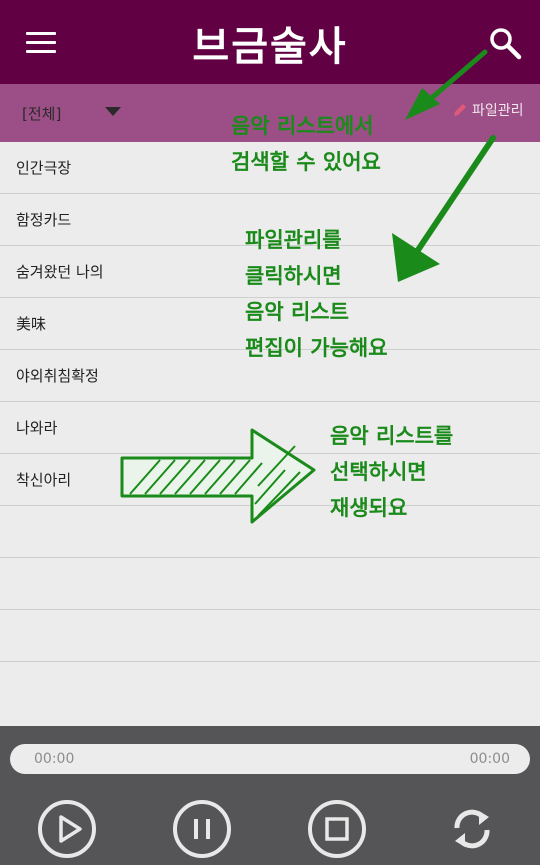 The image size is (540, 865). I want to click on track-title: 야외취침확정, so click(57, 376).